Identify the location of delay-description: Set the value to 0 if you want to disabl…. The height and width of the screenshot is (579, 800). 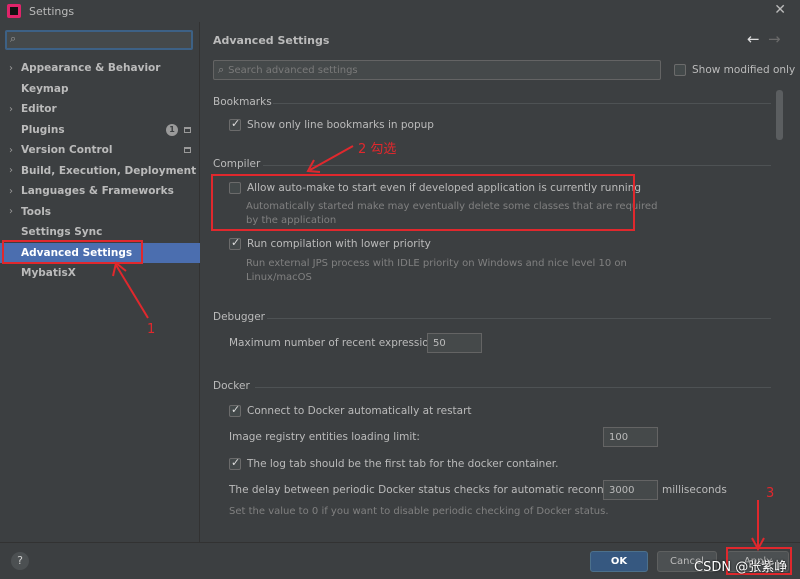
(419, 511).